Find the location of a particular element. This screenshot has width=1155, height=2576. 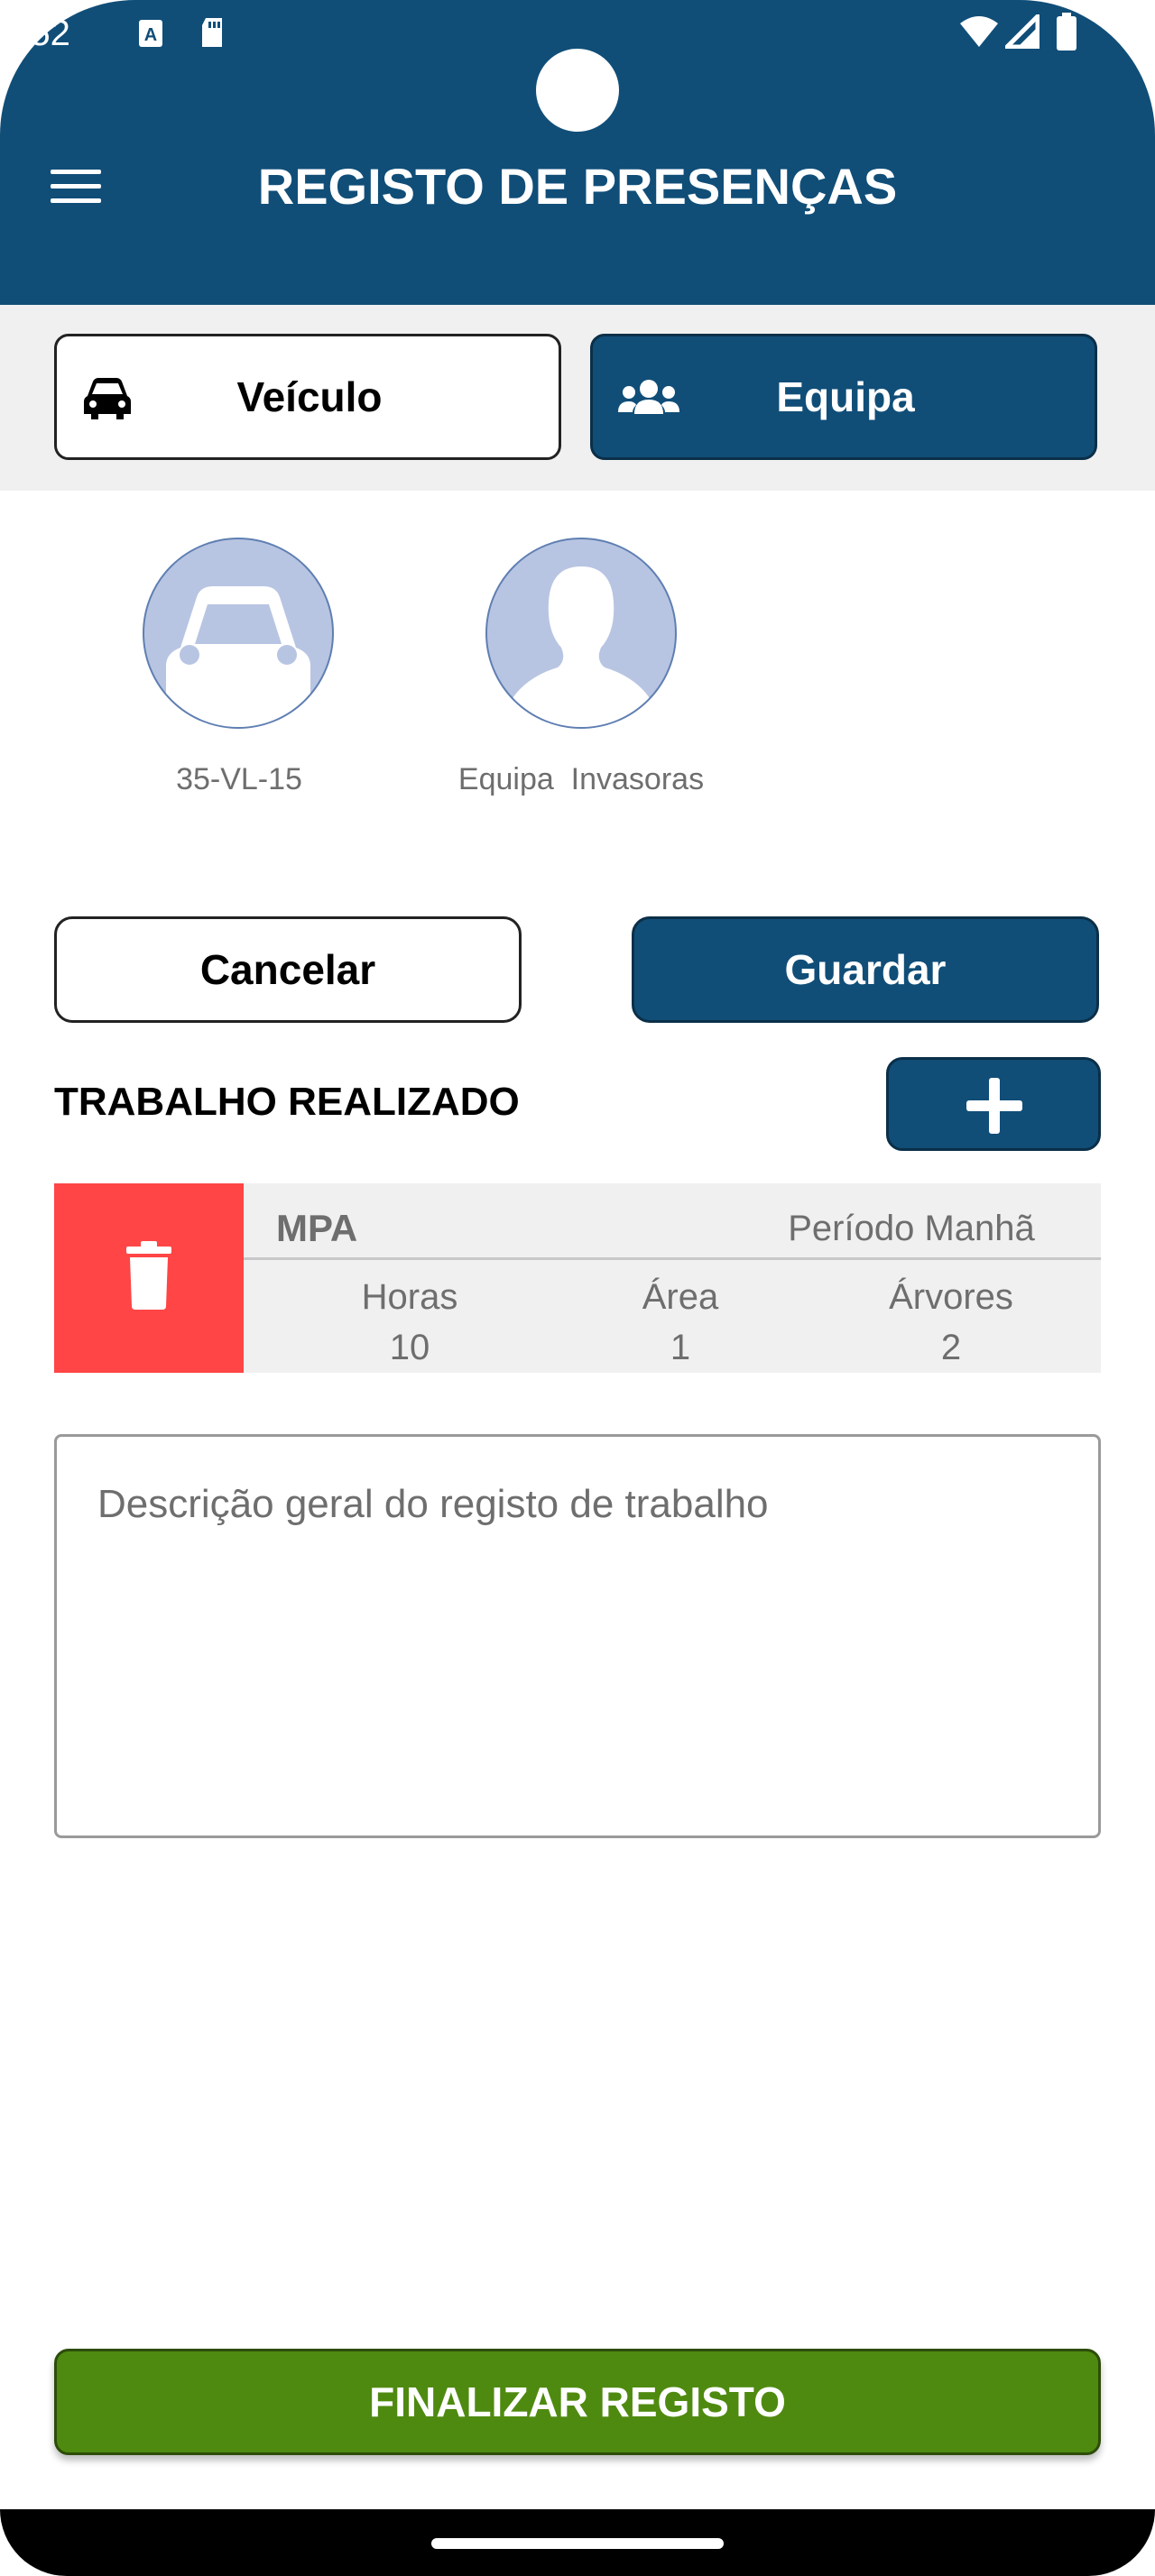

stat-area-value: 1 is located at coordinates (680, 1348).